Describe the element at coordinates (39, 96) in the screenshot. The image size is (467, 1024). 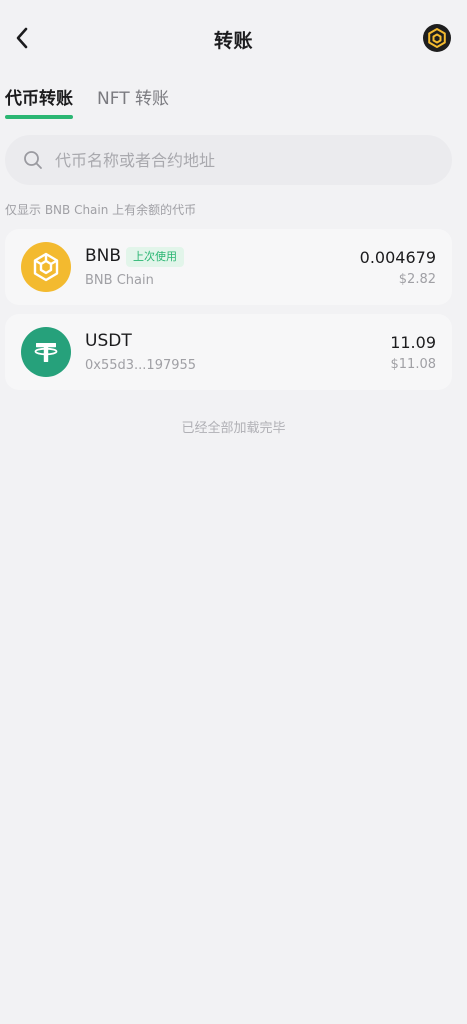
I see `tab-token-transfer: 代币转账` at that location.